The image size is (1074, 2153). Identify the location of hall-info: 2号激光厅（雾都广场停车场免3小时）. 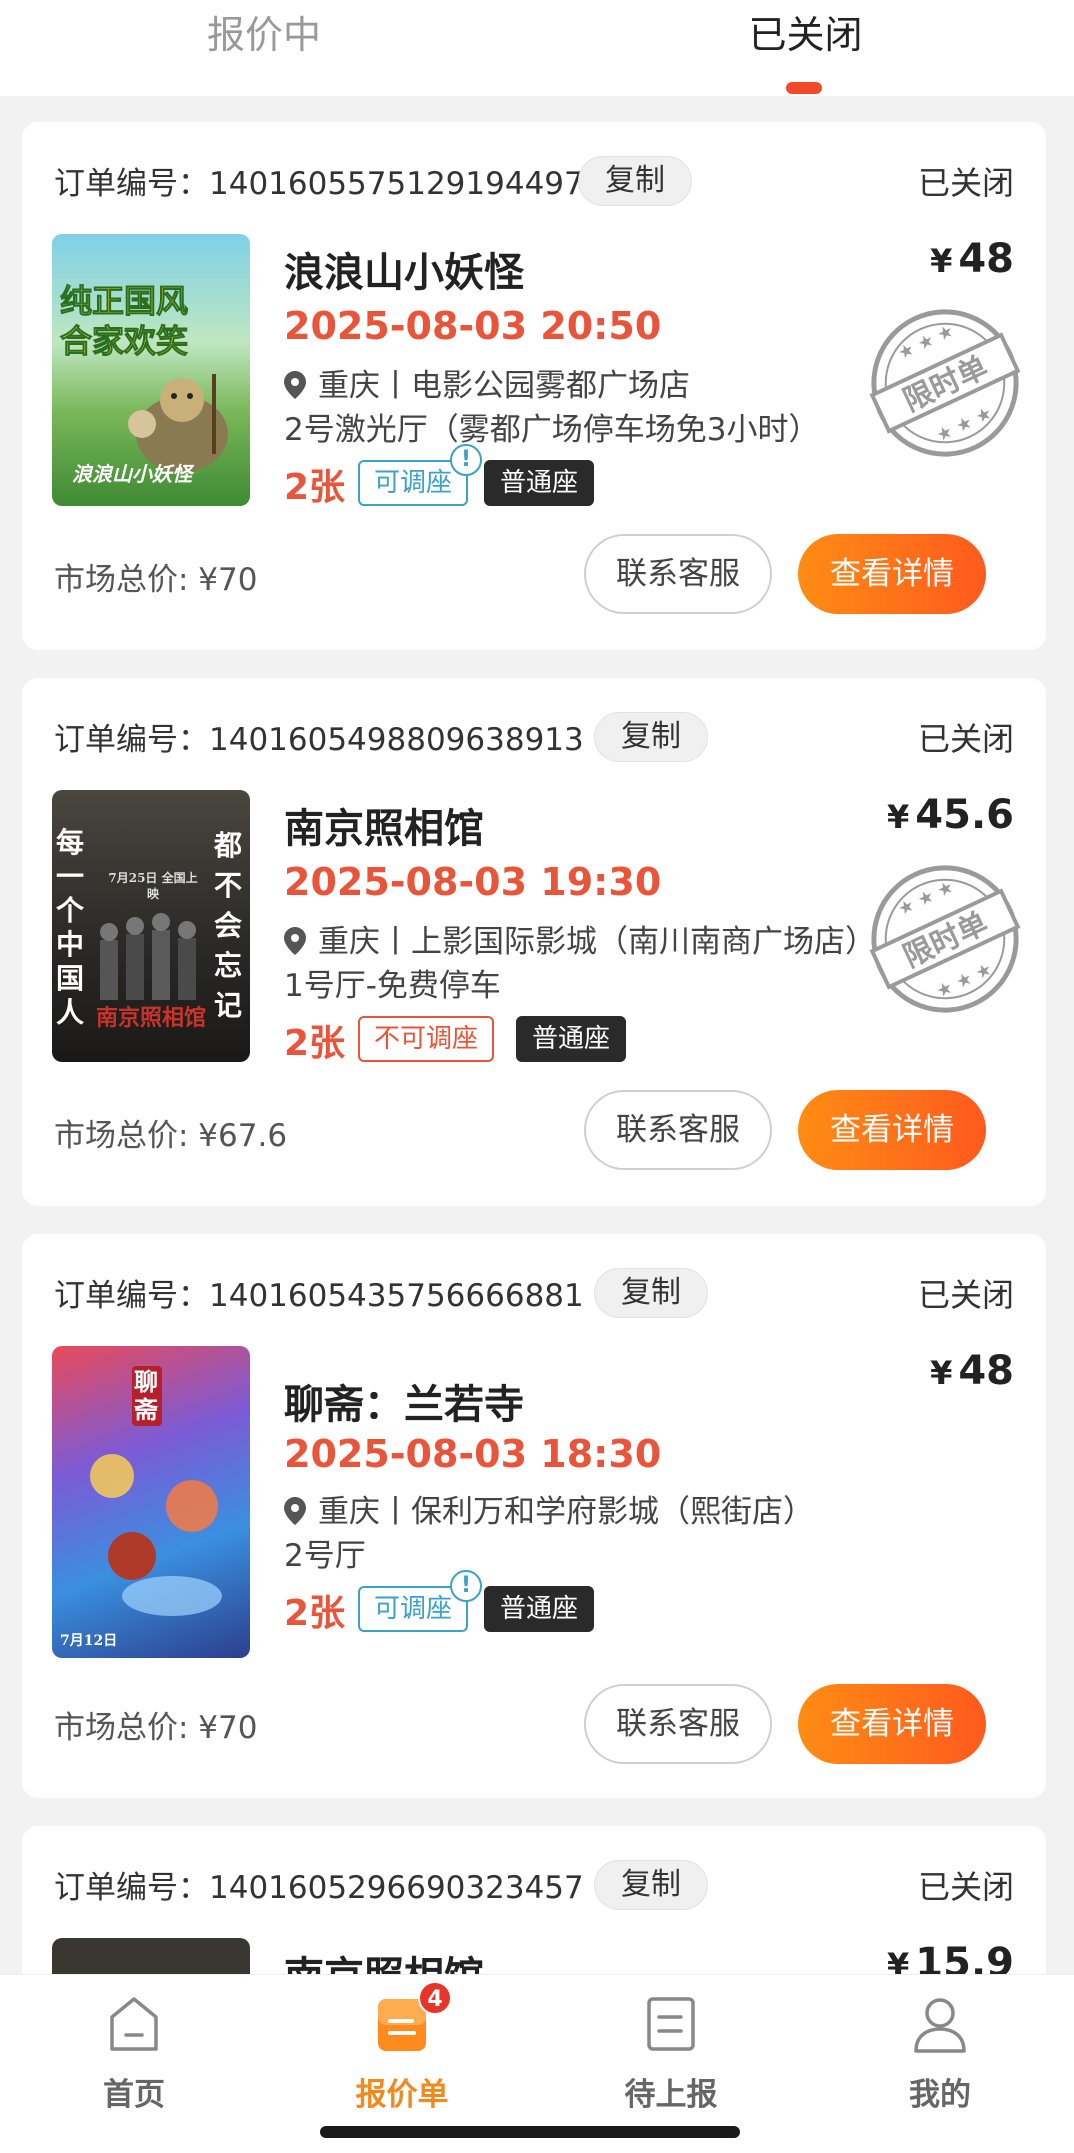
(552, 430).